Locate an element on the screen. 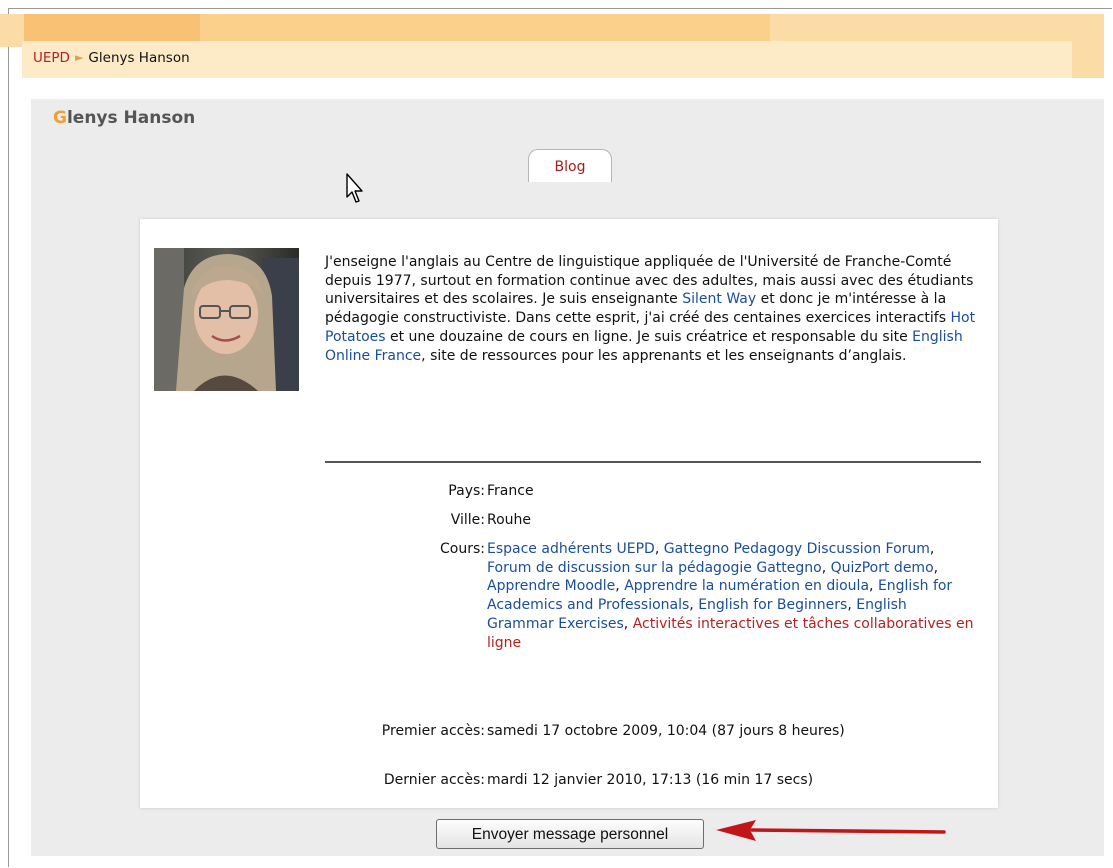 The image size is (1113, 868). link-silent-way: Silent Way is located at coordinates (719, 299).